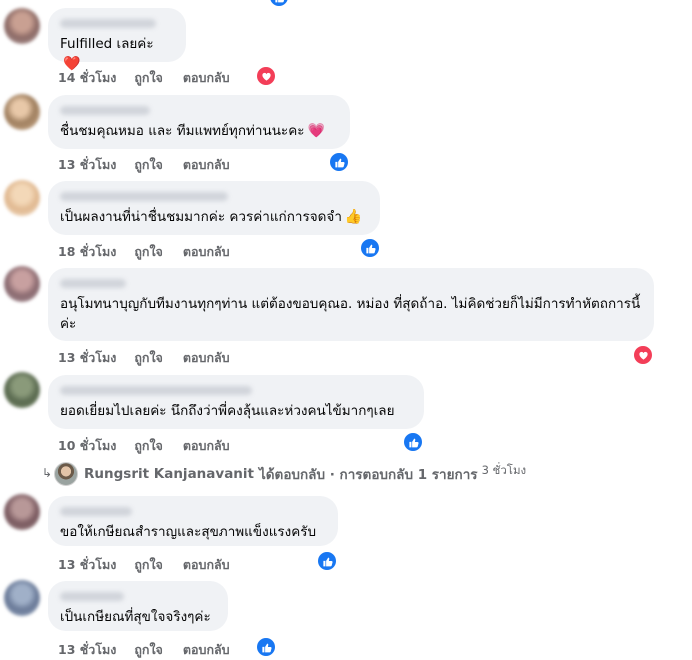 The width and height of the screenshot is (692, 660). What do you see at coordinates (66, 474) in the screenshot?
I see `replier-avatar` at bounding box center [66, 474].